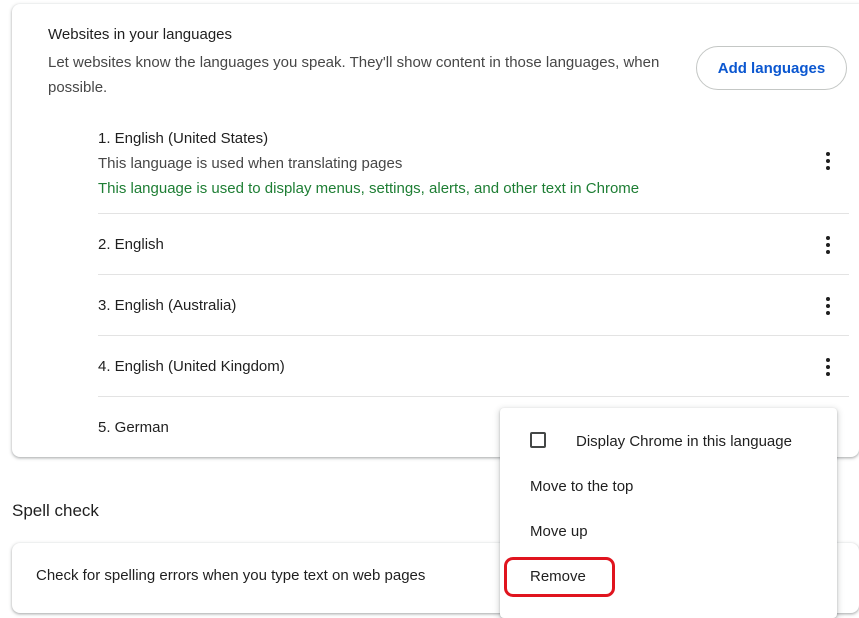 This screenshot has width=859, height=618. Describe the element at coordinates (538, 440) in the screenshot. I see `checkbox` at that location.